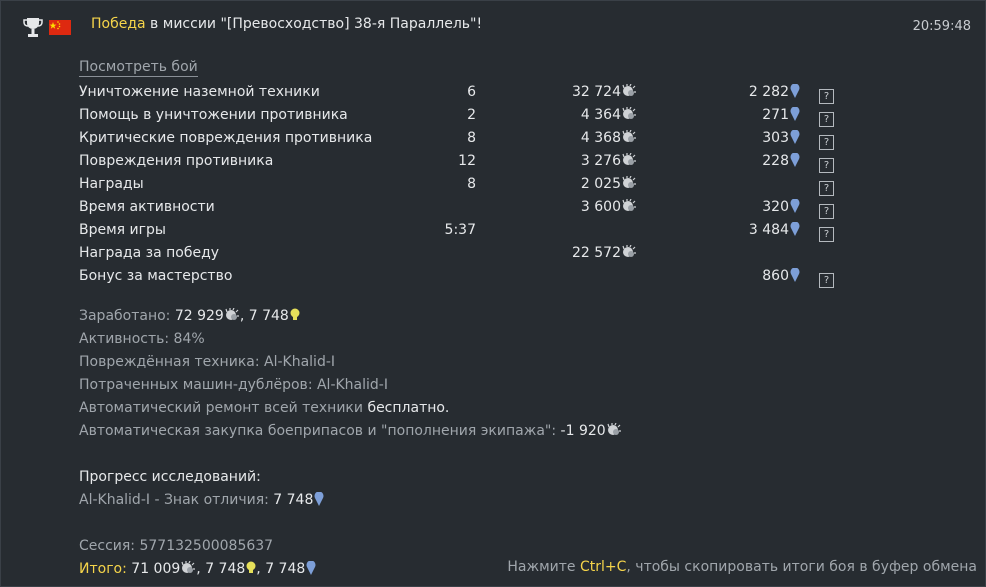 Image resolution: width=986 pixels, height=587 pixels. Describe the element at coordinates (172, 362) in the screenshot. I see `damaged-label: Повреждённая техника:` at that location.